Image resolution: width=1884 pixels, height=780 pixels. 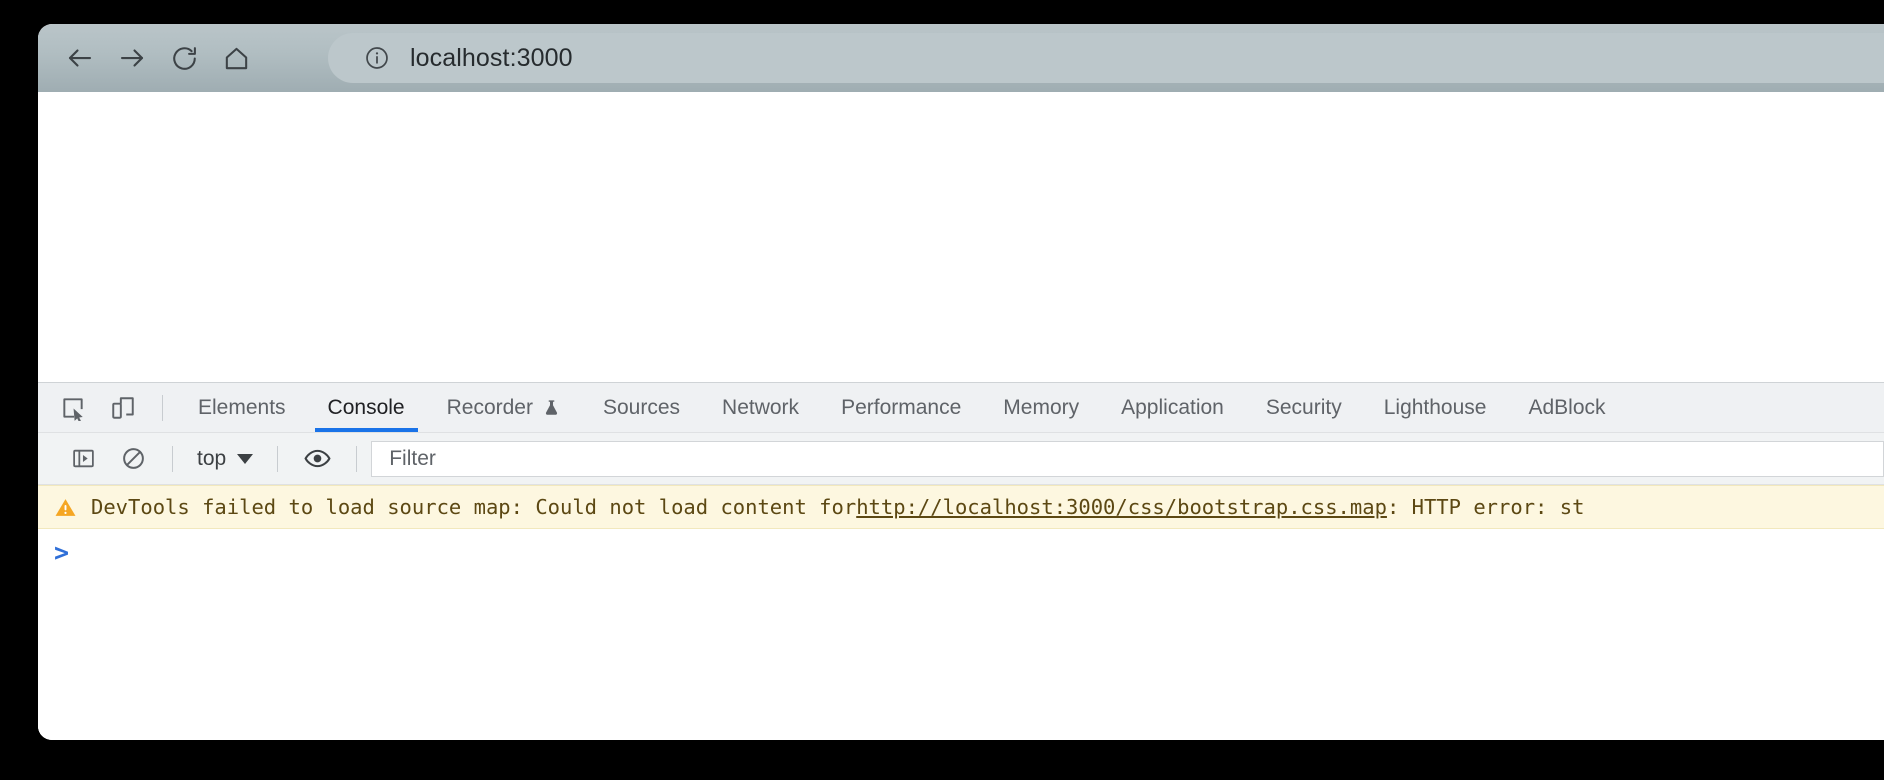 I want to click on device-toolbar-button, so click(x=123, y=407).